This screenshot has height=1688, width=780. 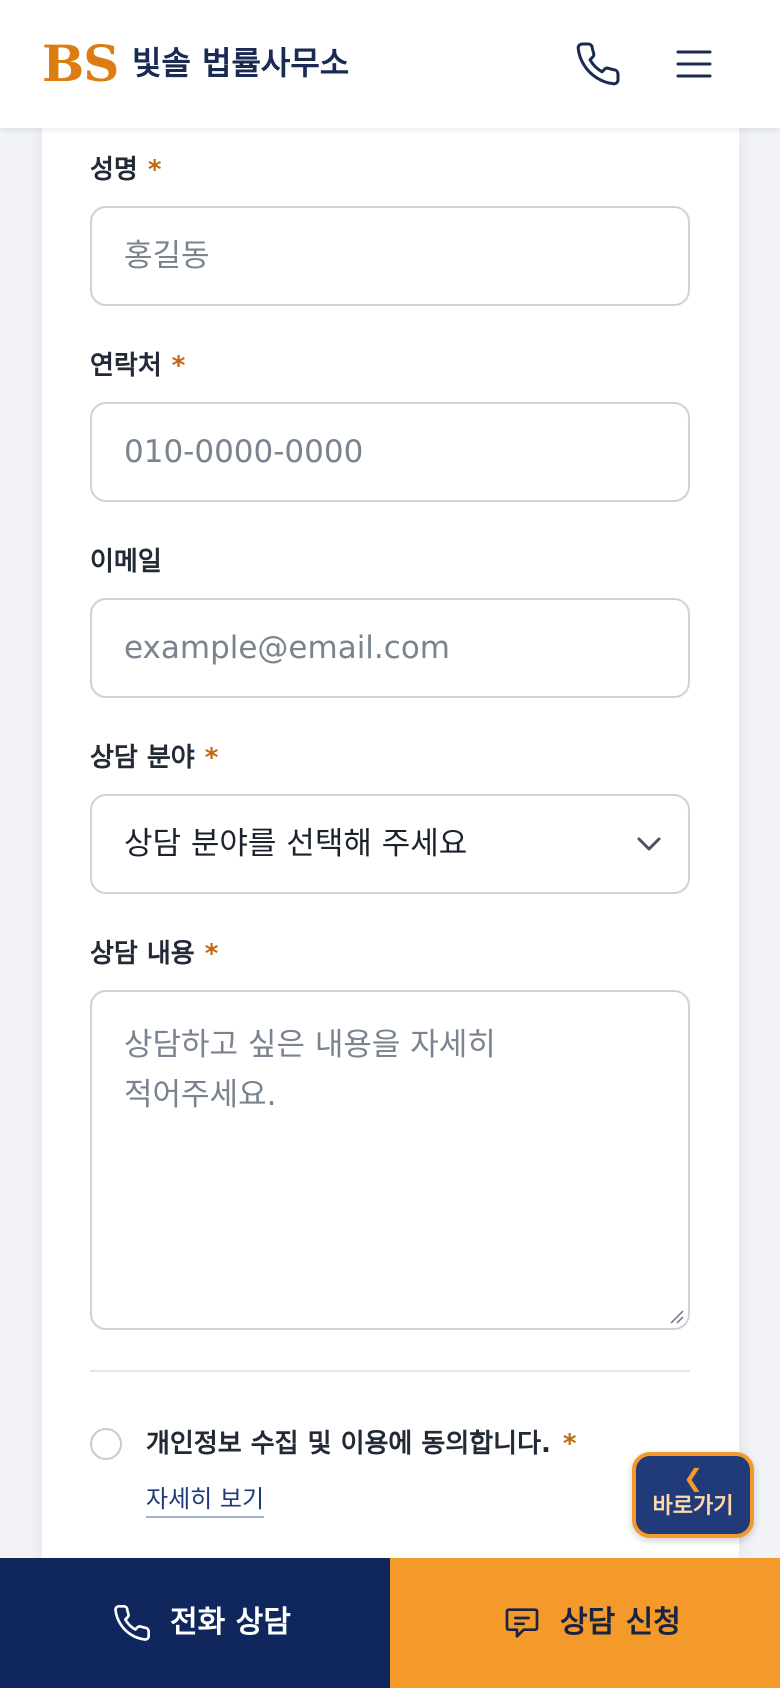 I want to click on phone-consult-label: 전화 상담, so click(x=230, y=1622).